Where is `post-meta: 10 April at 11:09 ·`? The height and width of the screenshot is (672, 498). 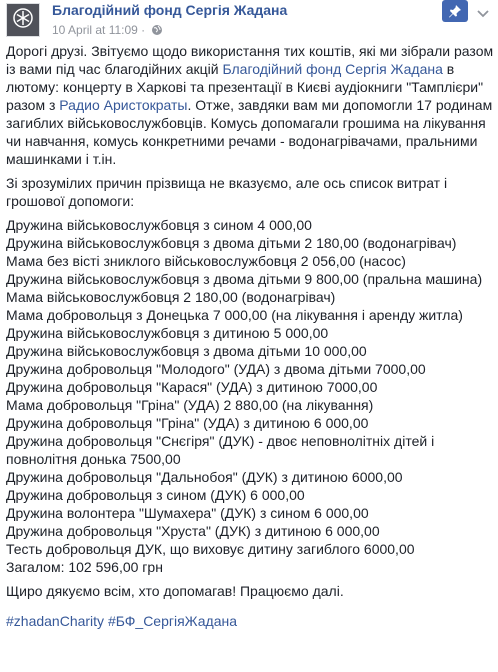
post-meta: 10 April at 11:09 · is located at coordinates (107, 31).